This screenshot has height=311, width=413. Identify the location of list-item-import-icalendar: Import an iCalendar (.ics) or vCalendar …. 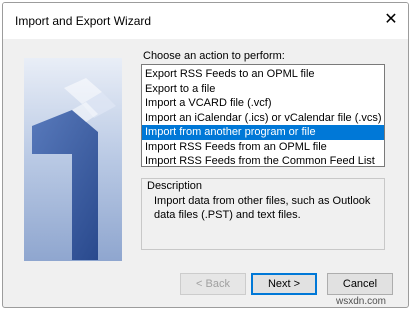
(263, 118).